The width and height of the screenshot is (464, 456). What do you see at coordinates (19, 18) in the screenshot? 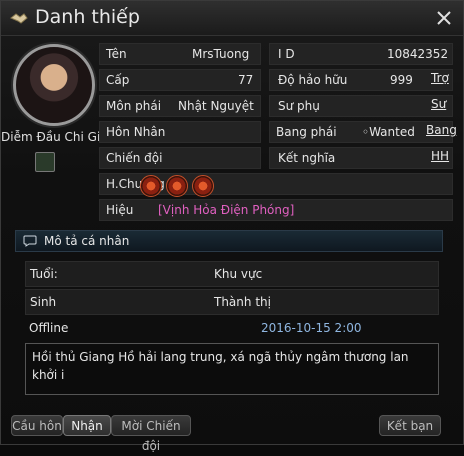
I see `handshake-icon` at bounding box center [19, 18].